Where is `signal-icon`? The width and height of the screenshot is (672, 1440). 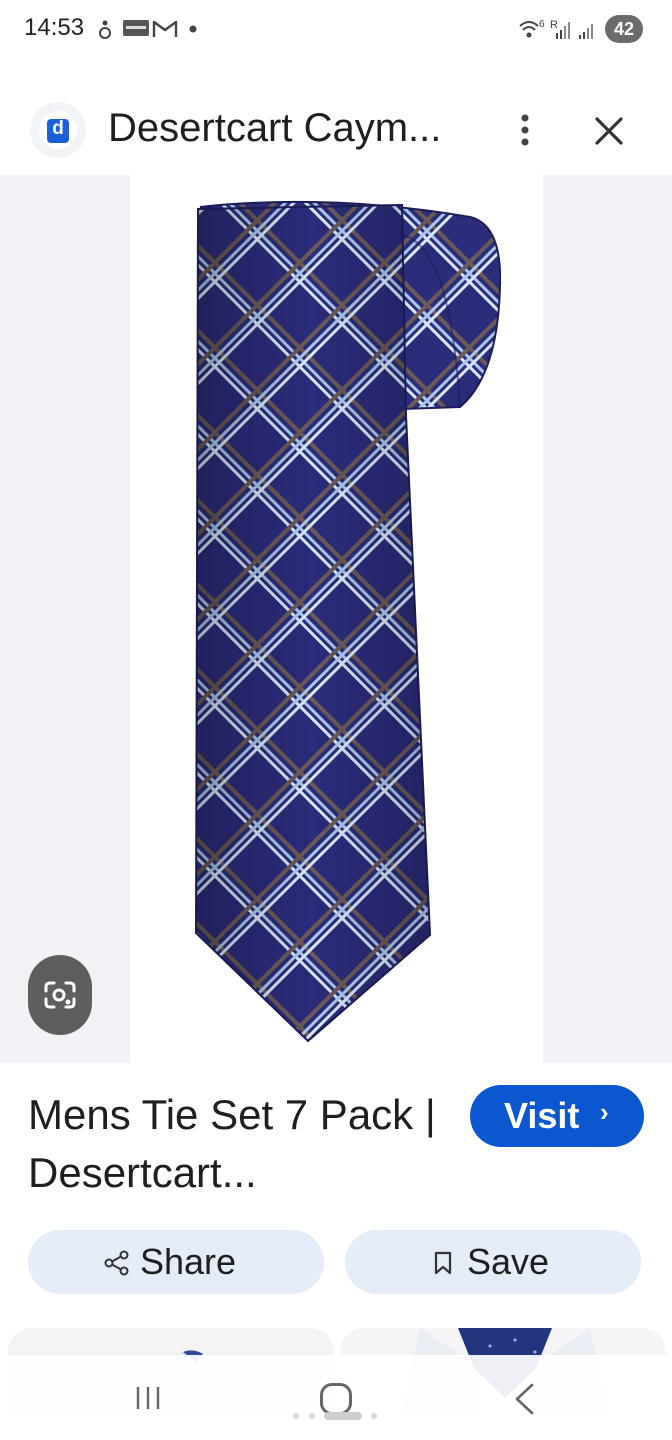 signal-icon is located at coordinates (586, 31).